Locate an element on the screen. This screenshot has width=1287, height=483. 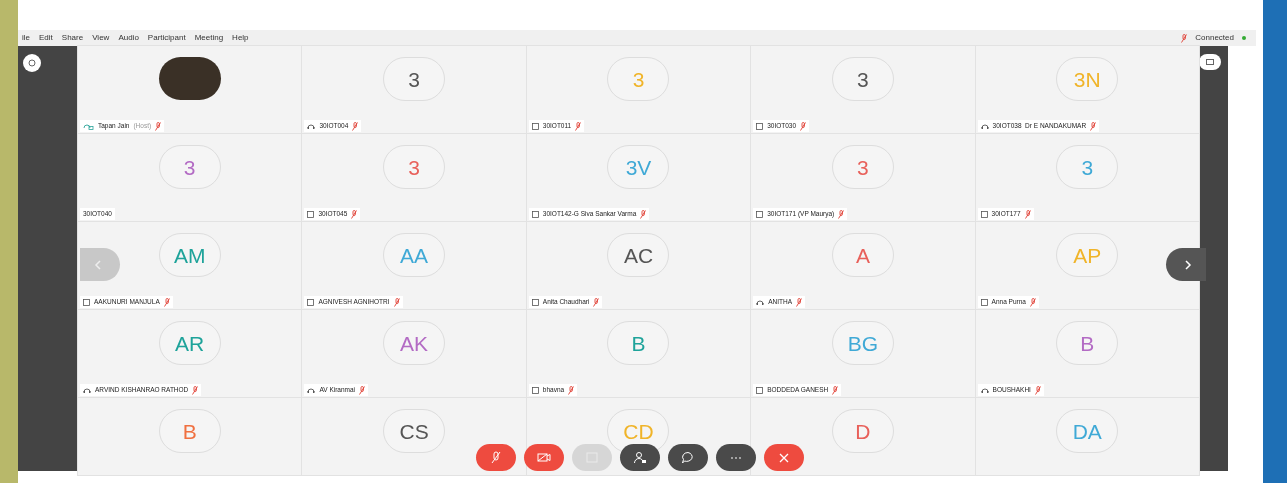
muted-microphone-icon is located at coordinates (496, 457).